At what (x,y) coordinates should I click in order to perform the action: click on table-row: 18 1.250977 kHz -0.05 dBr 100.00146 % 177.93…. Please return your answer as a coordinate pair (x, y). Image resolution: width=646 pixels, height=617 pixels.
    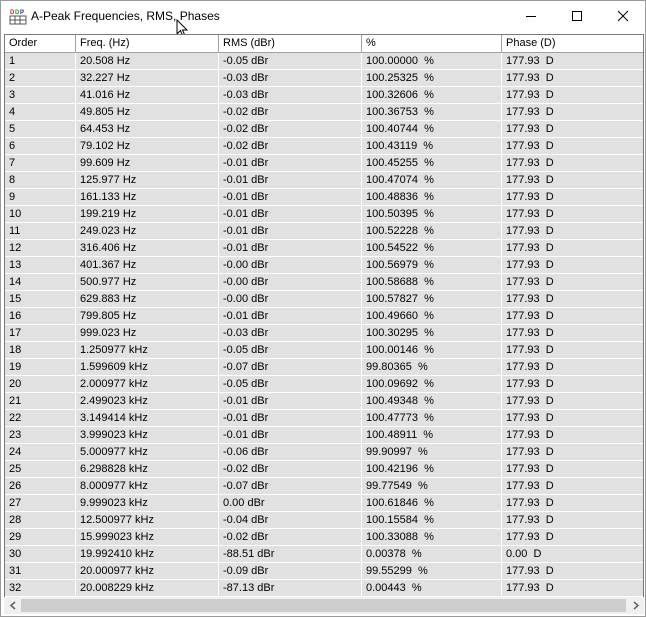
    Looking at the image, I should click on (324, 350).